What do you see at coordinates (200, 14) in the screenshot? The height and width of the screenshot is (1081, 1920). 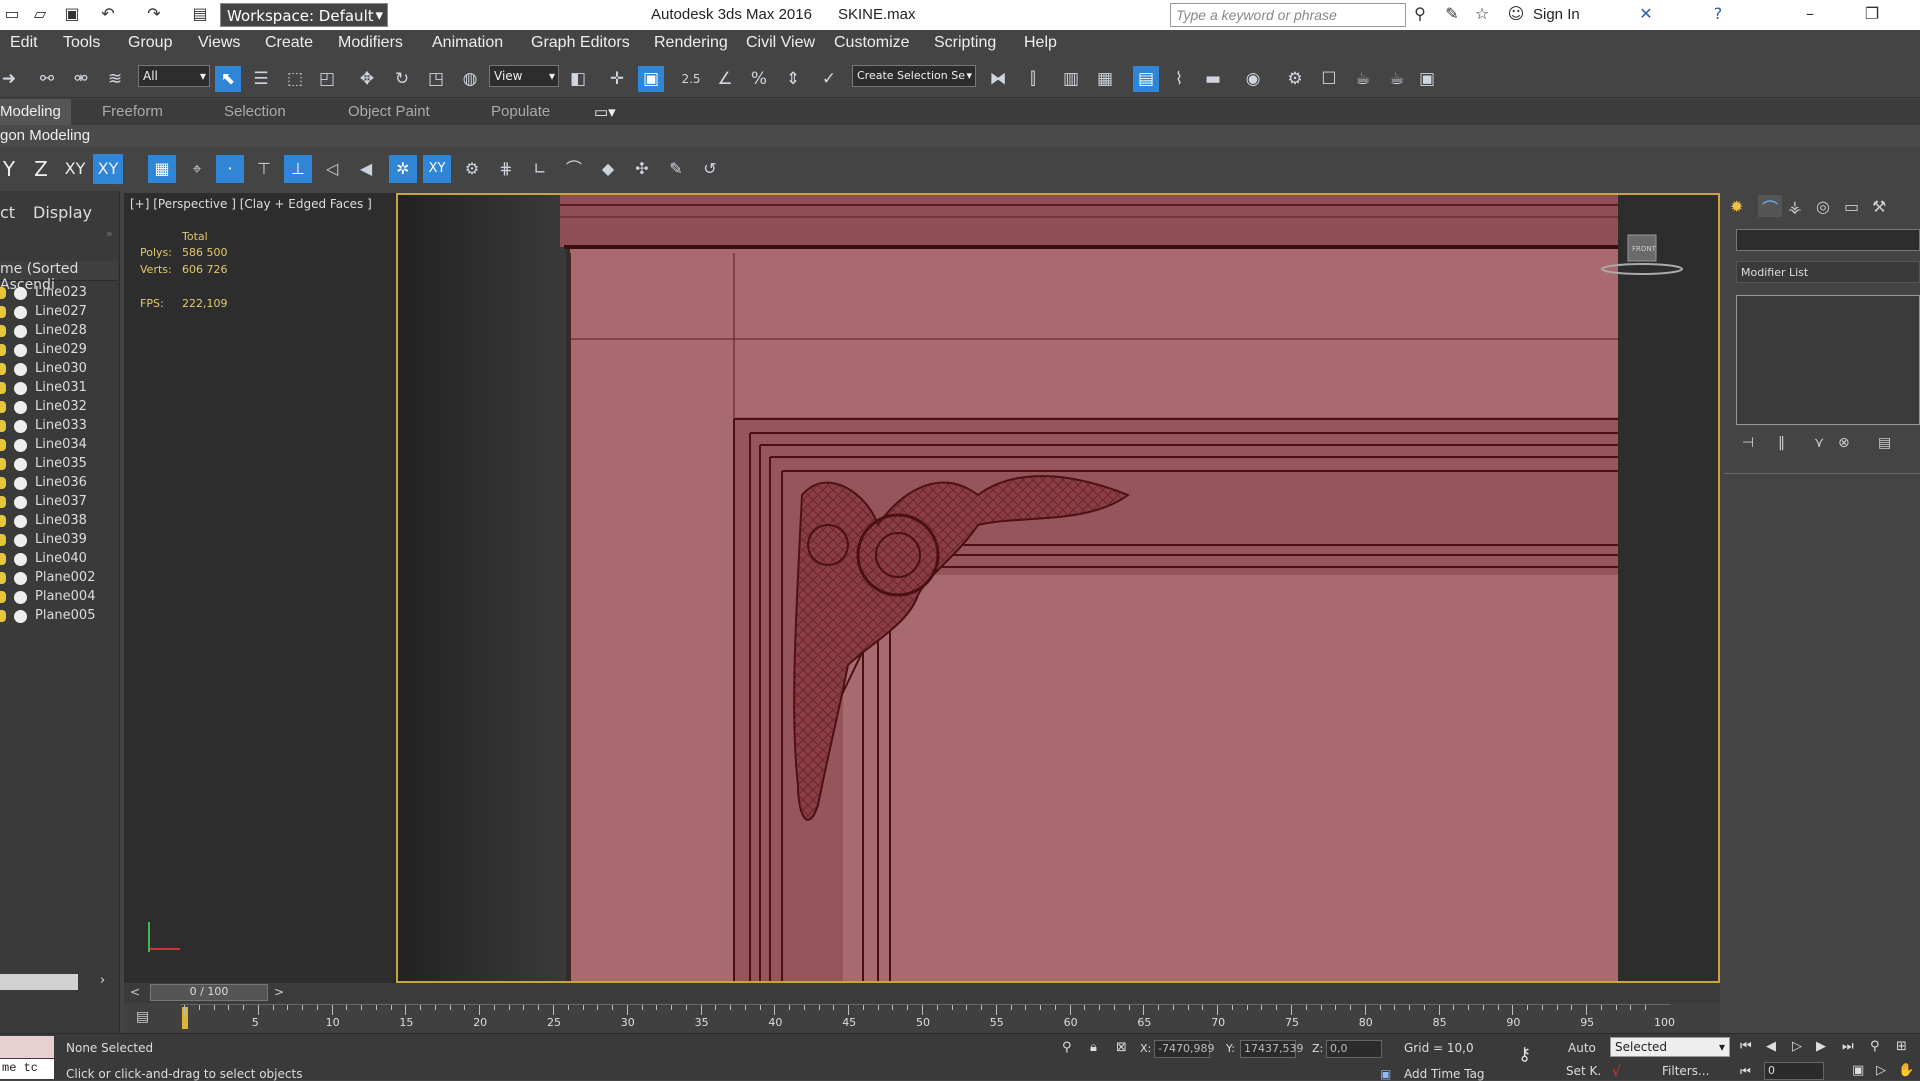 I see `project-folder-icon: ▤` at bounding box center [200, 14].